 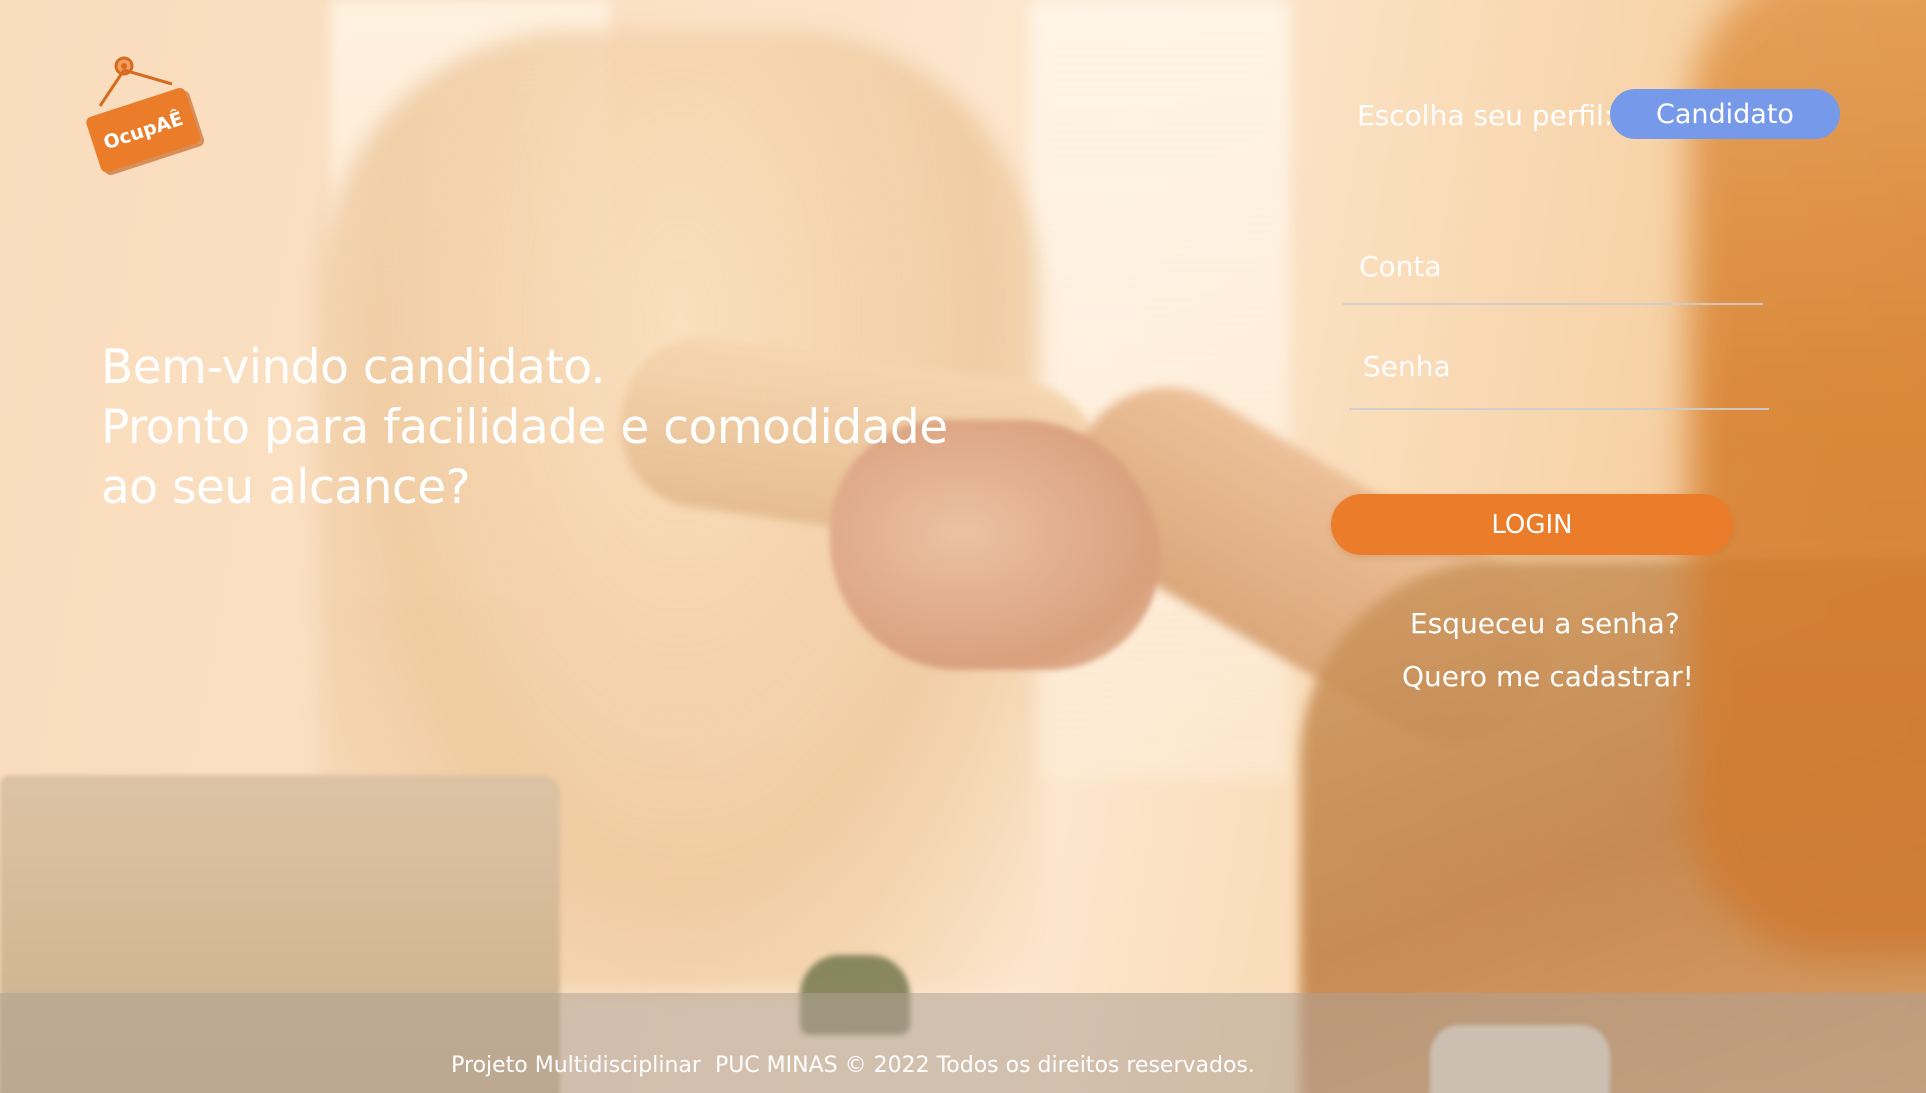 I want to click on password-input, so click(x=1565, y=366).